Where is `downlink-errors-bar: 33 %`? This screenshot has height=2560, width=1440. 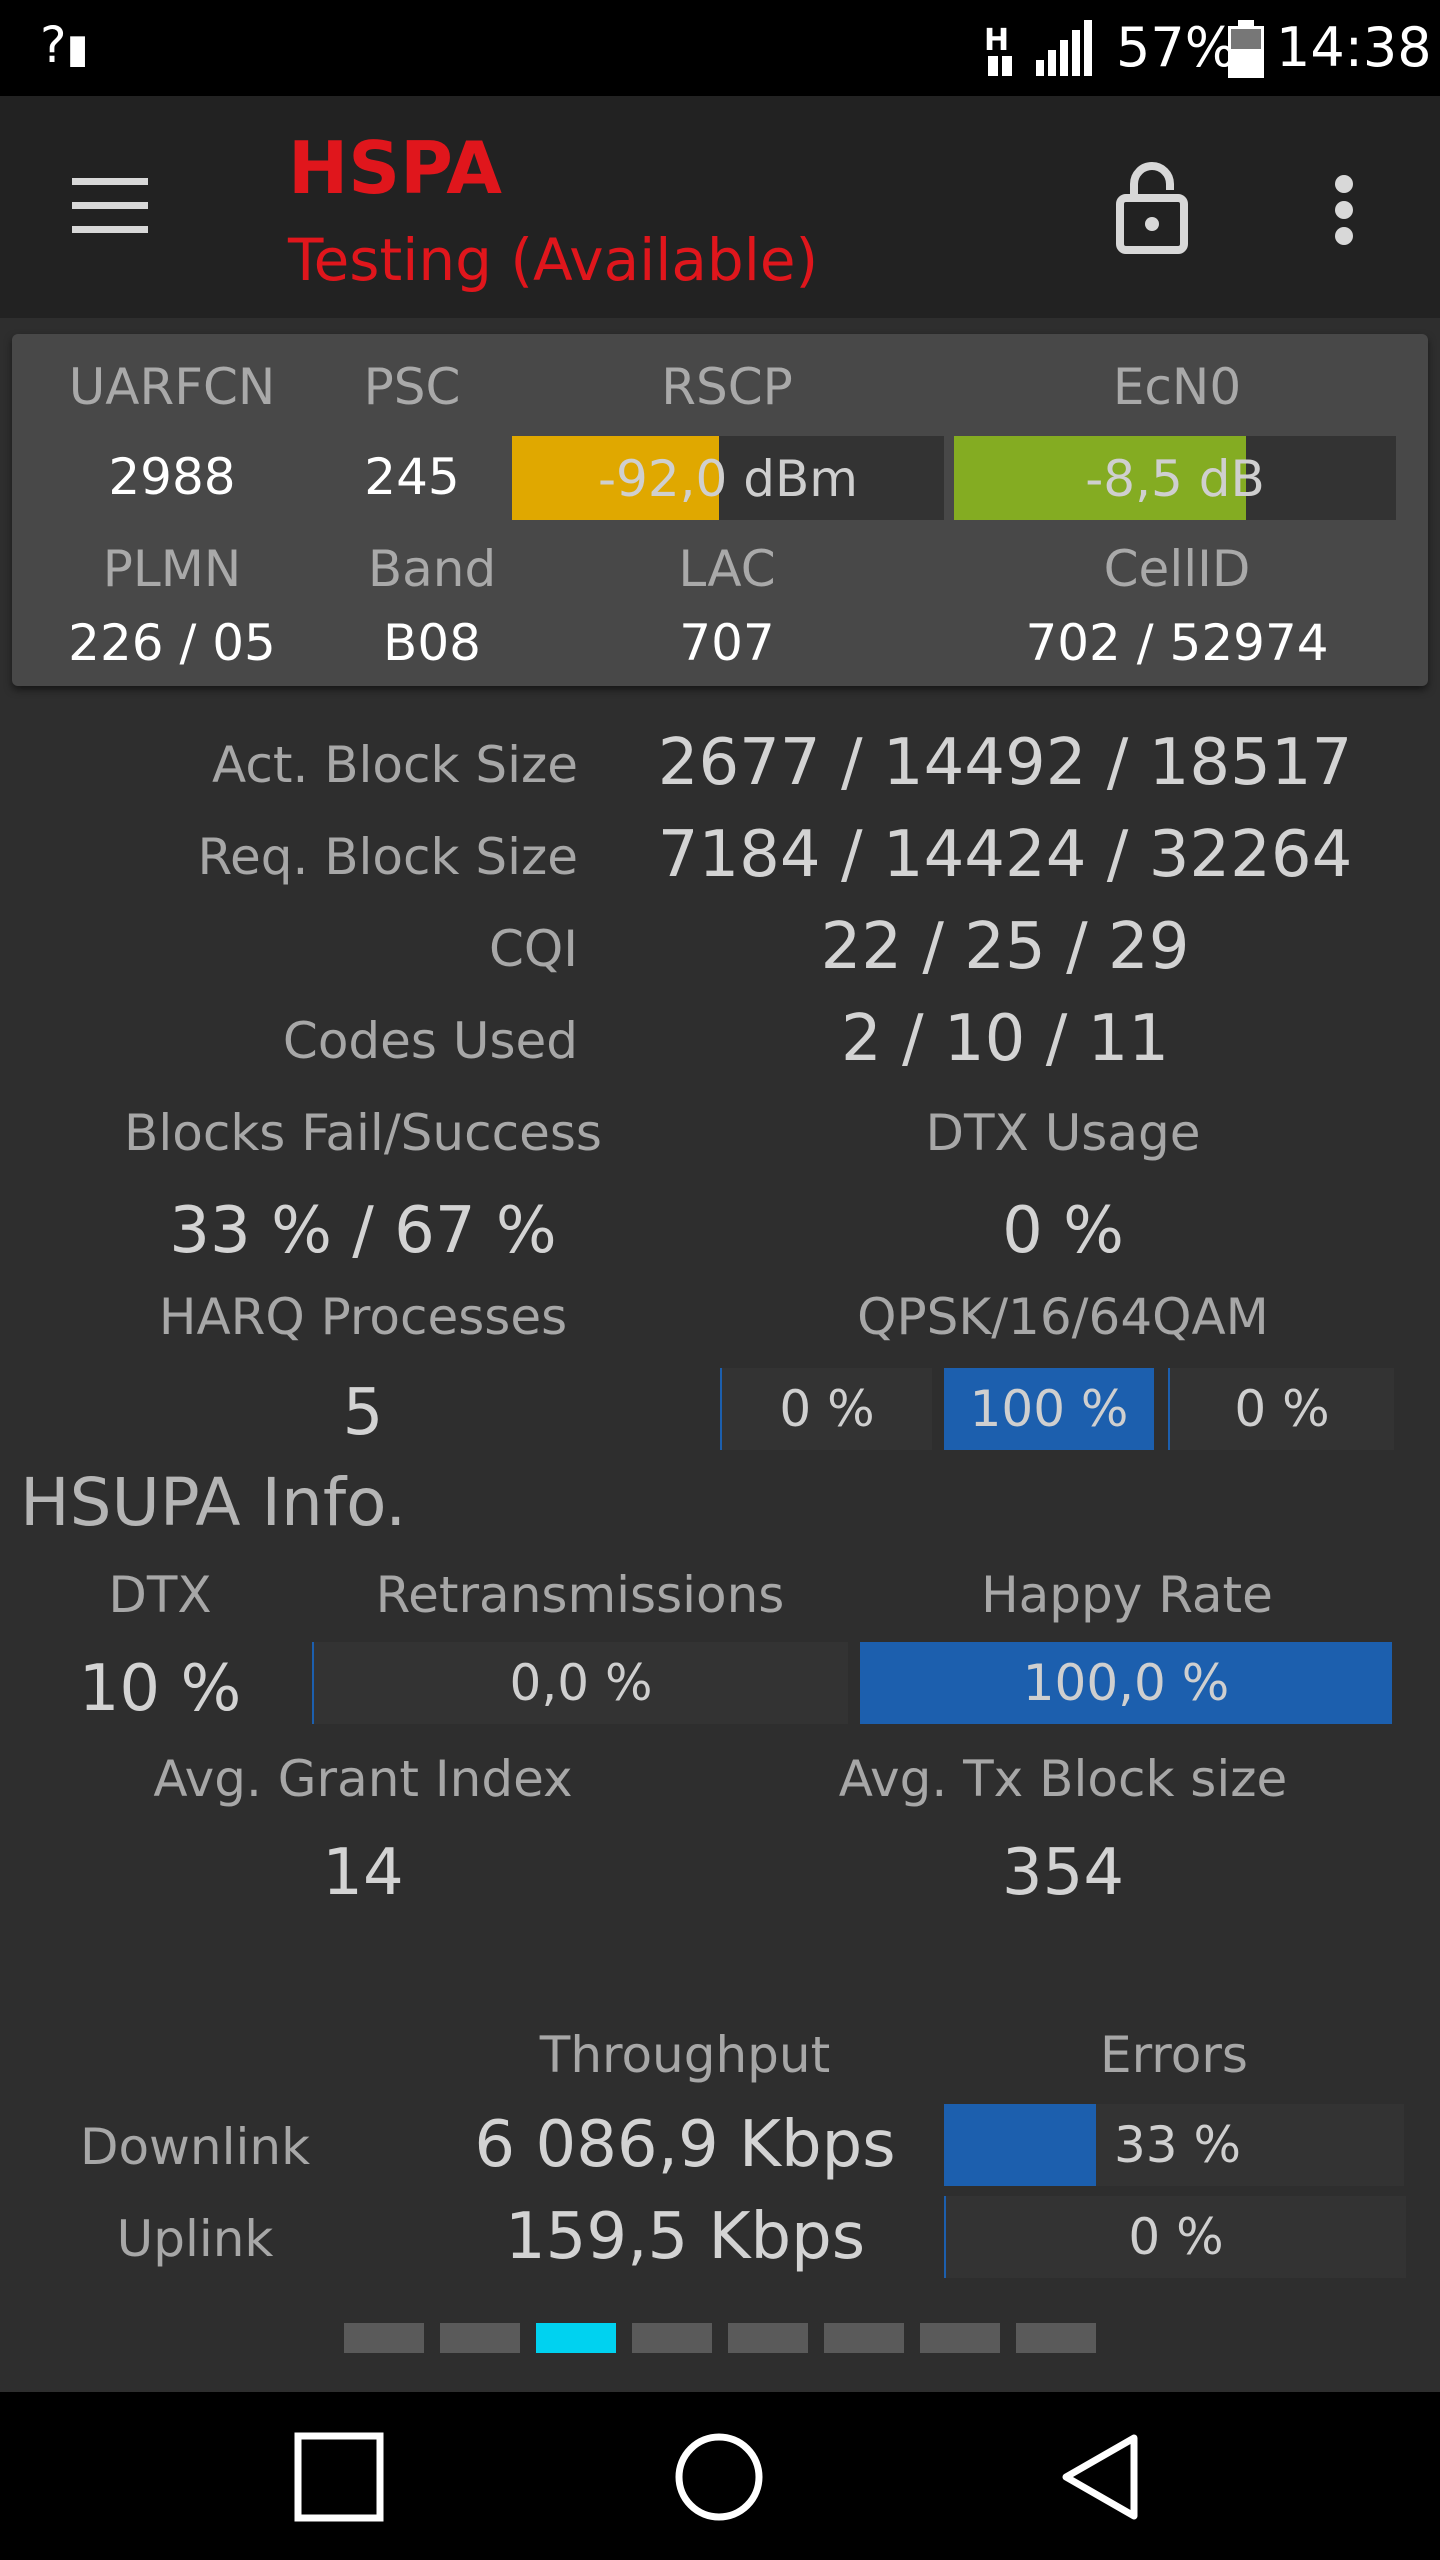
downlink-errors-bar: 33 % is located at coordinates (1174, 2145).